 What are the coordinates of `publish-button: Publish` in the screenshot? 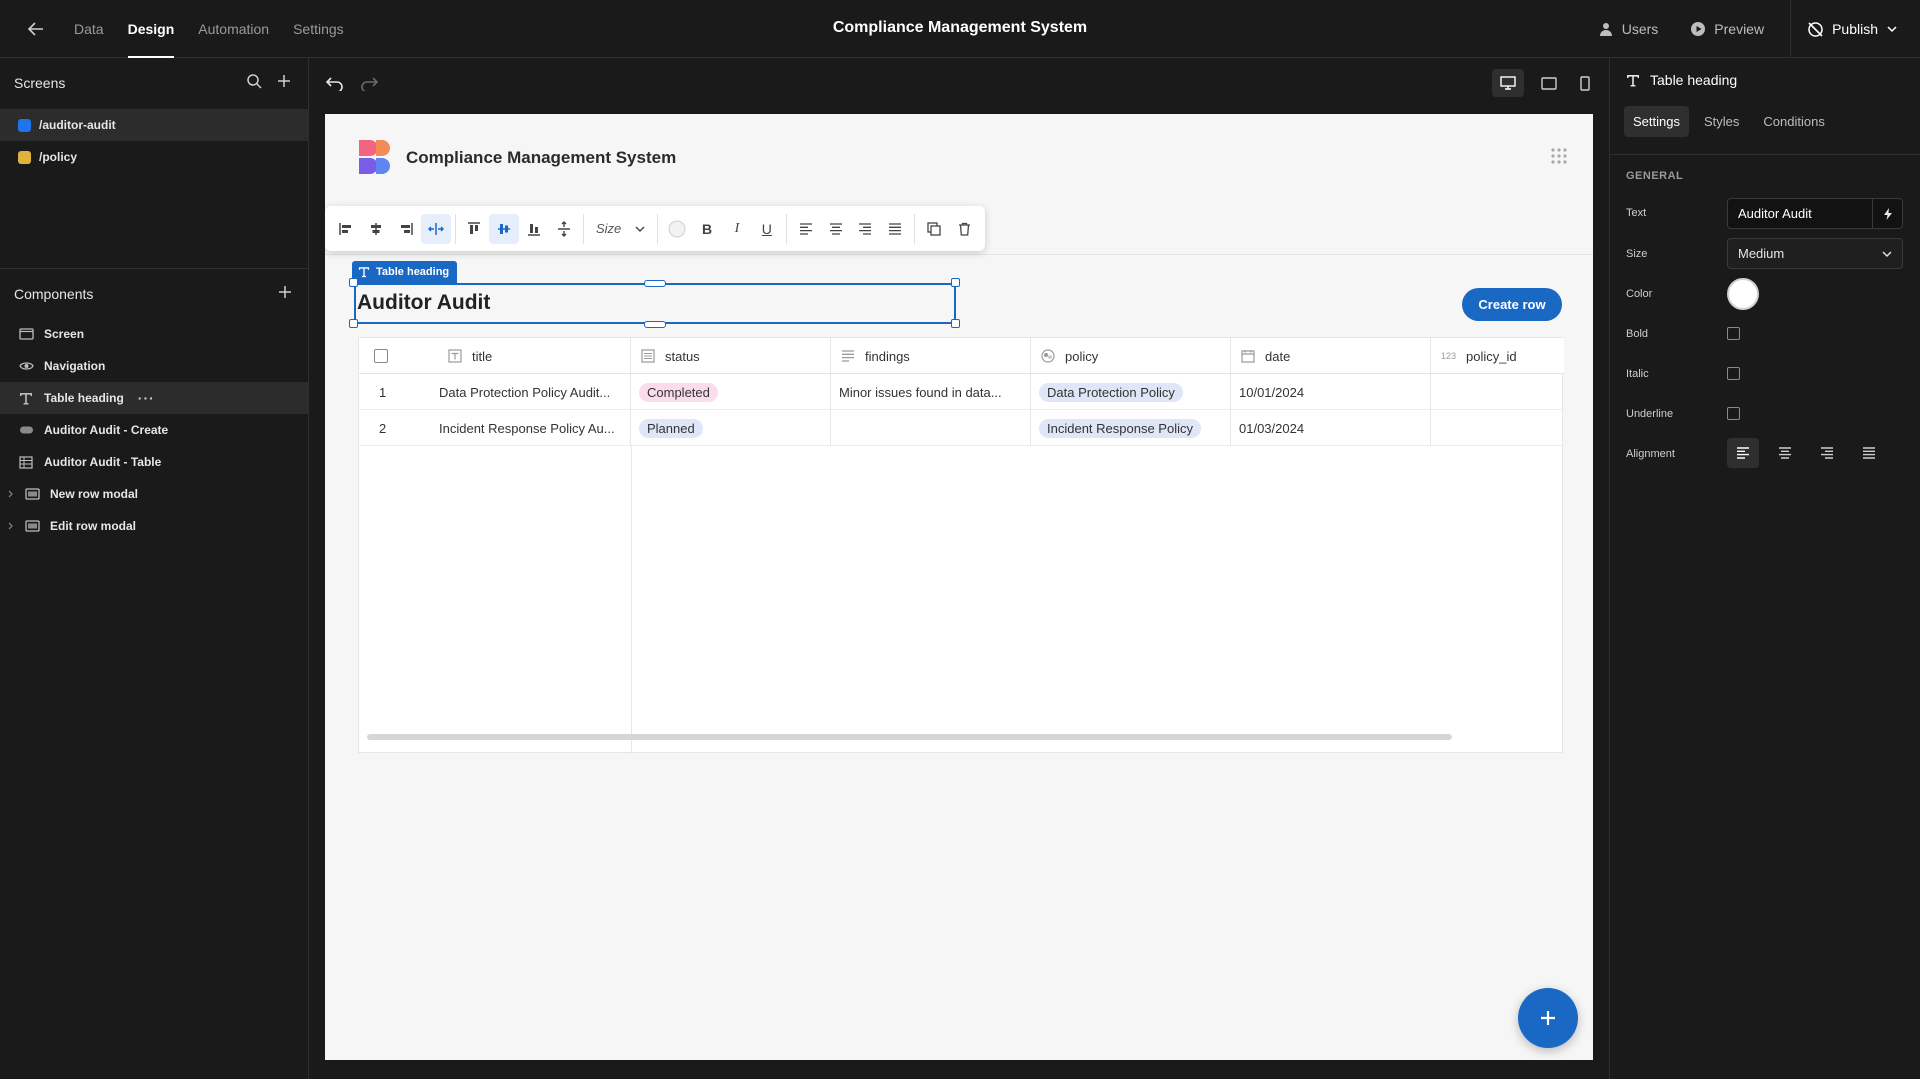 It's located at (1855, 29).